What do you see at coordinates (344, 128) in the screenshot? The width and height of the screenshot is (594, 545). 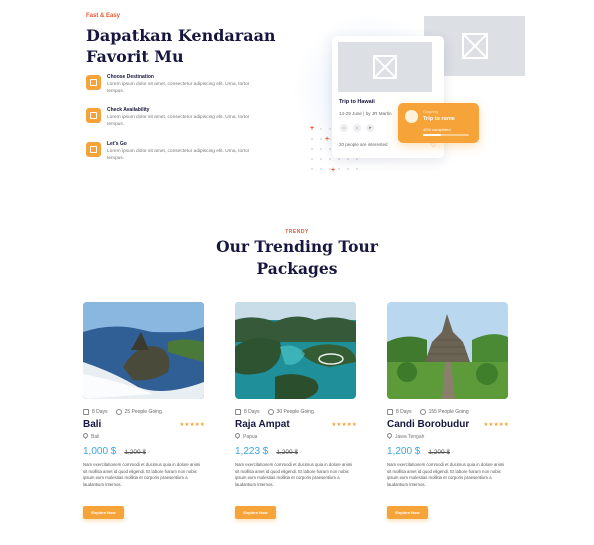 I see `leaf-icon: •` at bounding box center [344, 128].